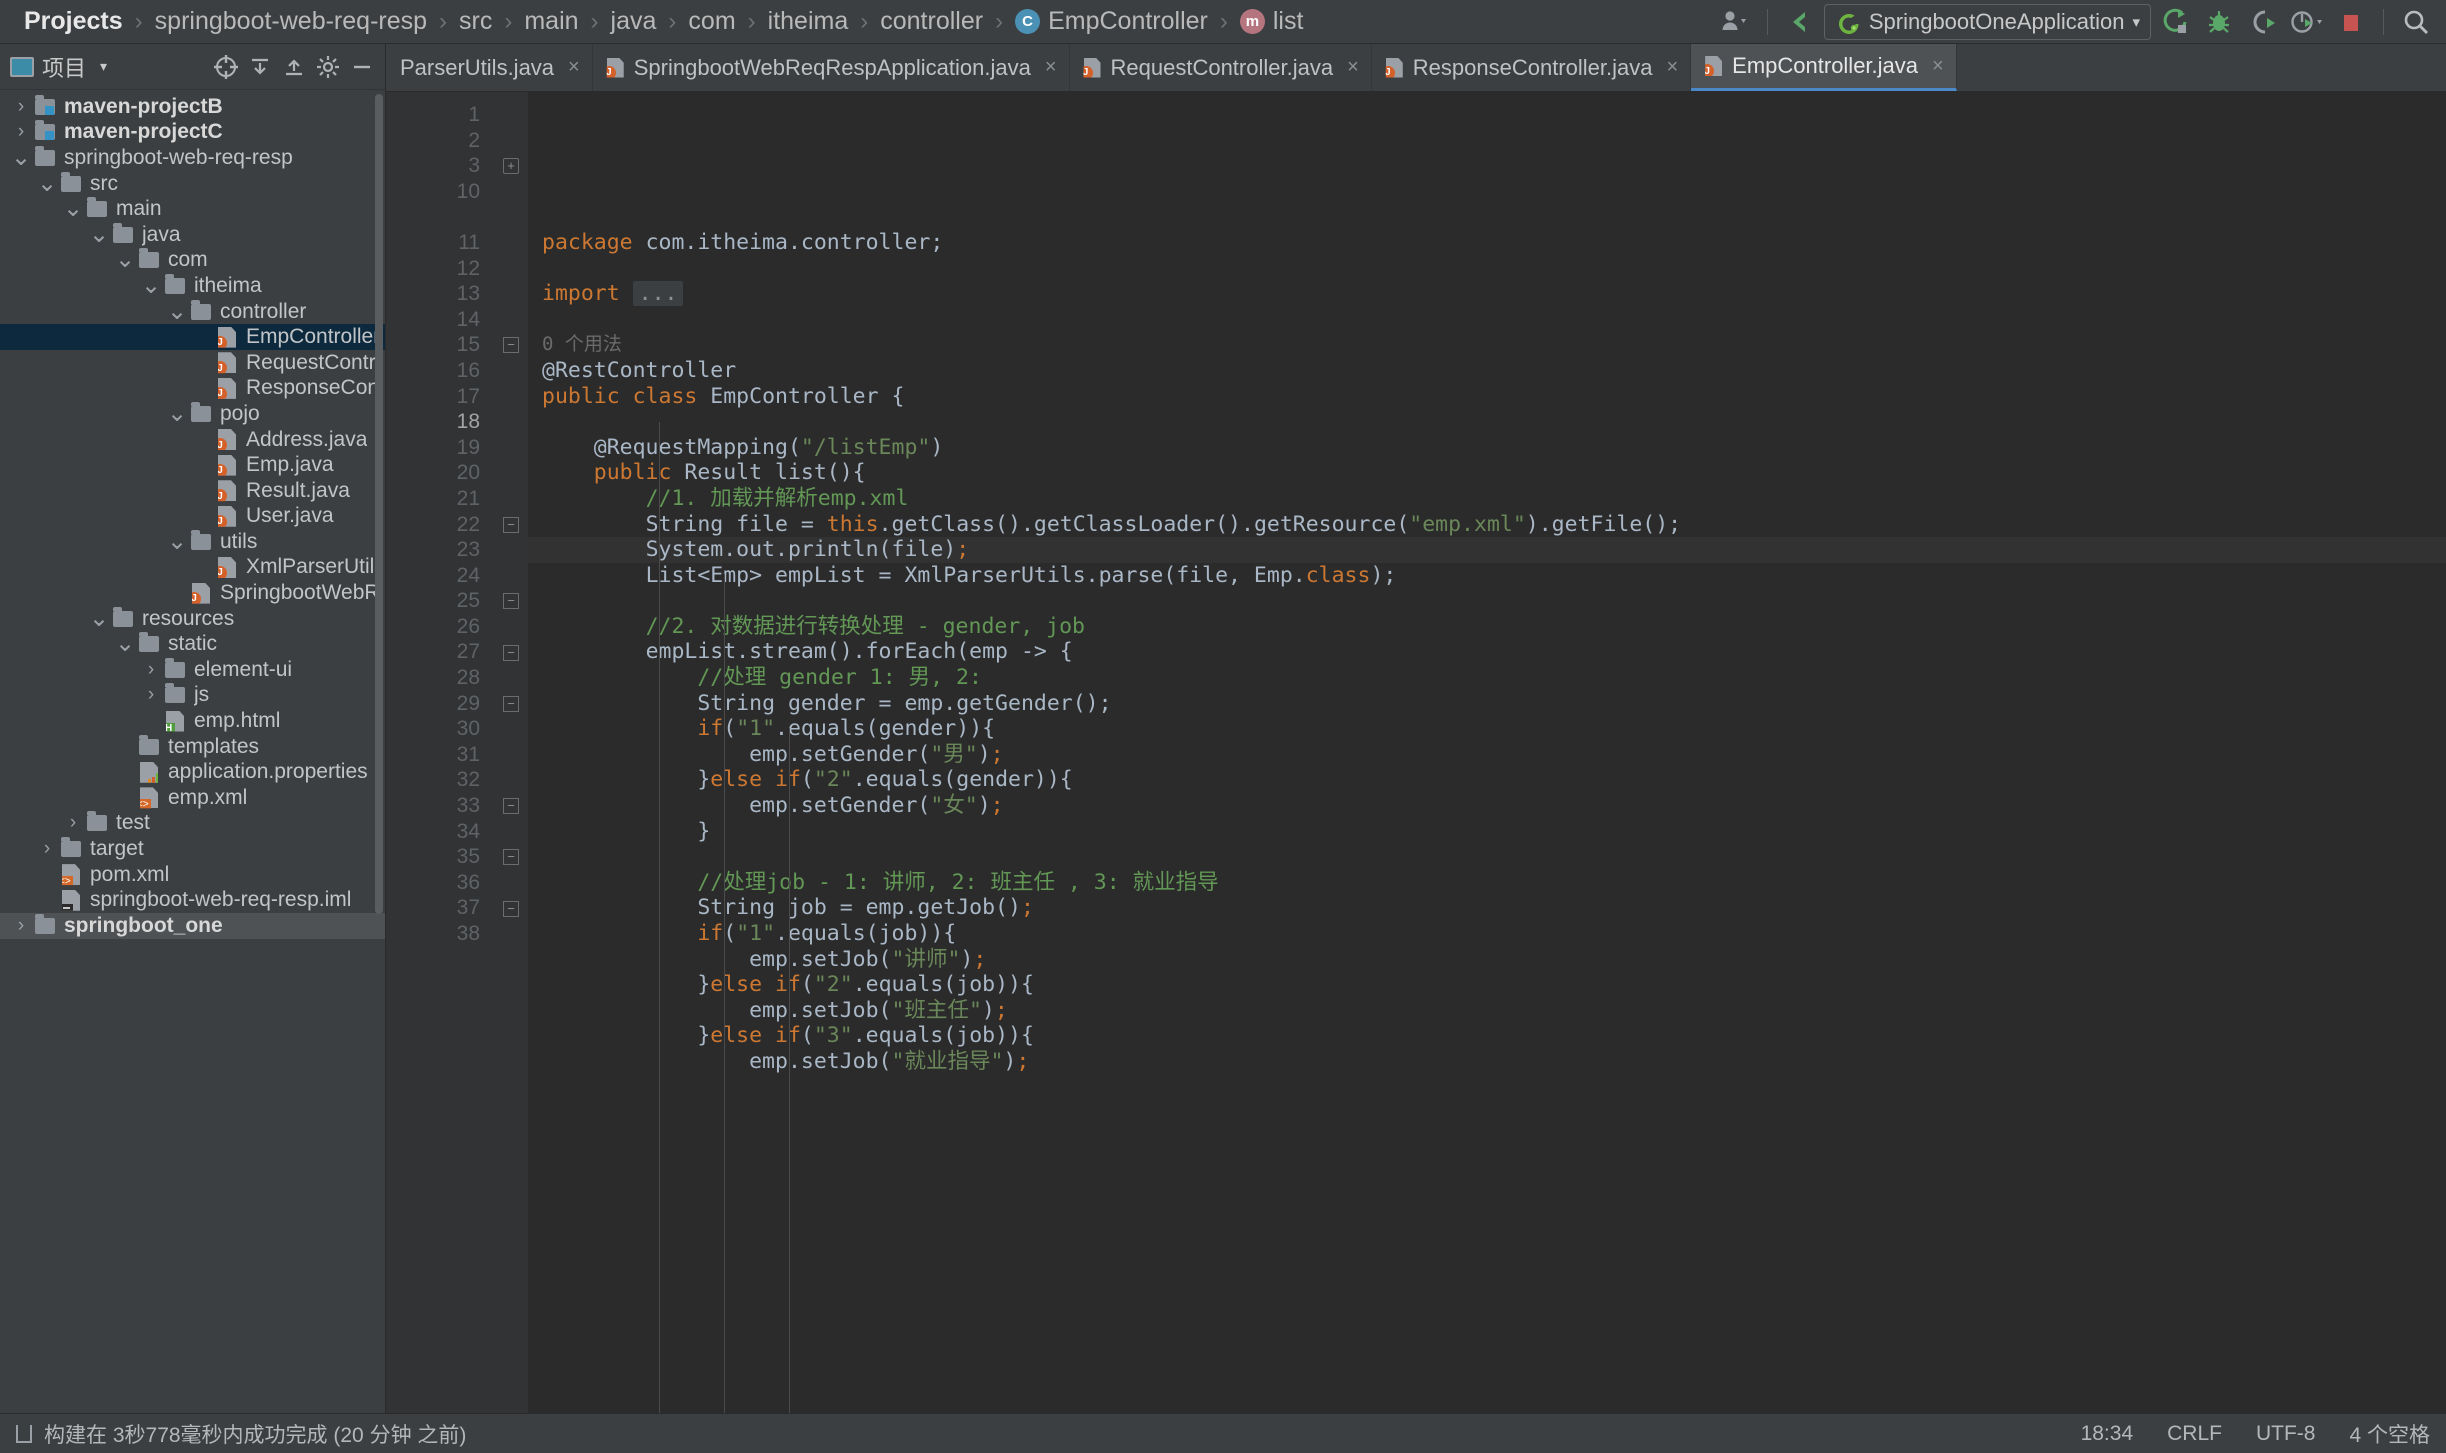 Image resolution: width=2446 pixels, height=1453 pixels. What do you see at coordinates (2389, 1434) in the screenshot?
I see `indent-setting: 4 个空格` at bounding box center [2389, 1434].